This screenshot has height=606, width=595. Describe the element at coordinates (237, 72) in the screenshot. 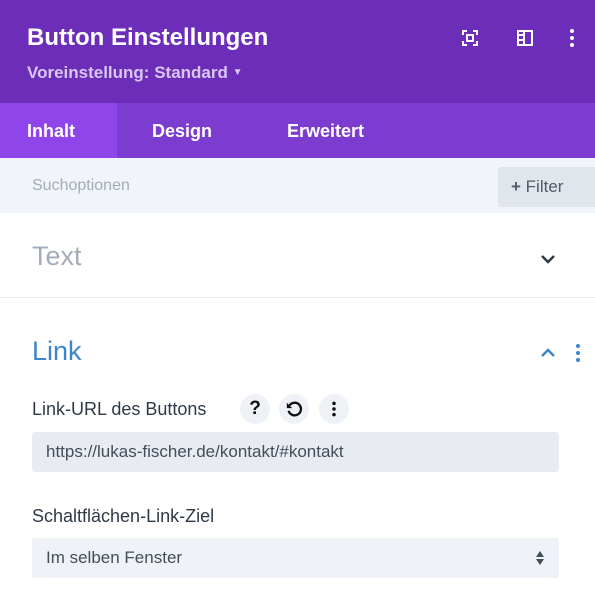

I see `caret-down-icon: ▼` at that location.